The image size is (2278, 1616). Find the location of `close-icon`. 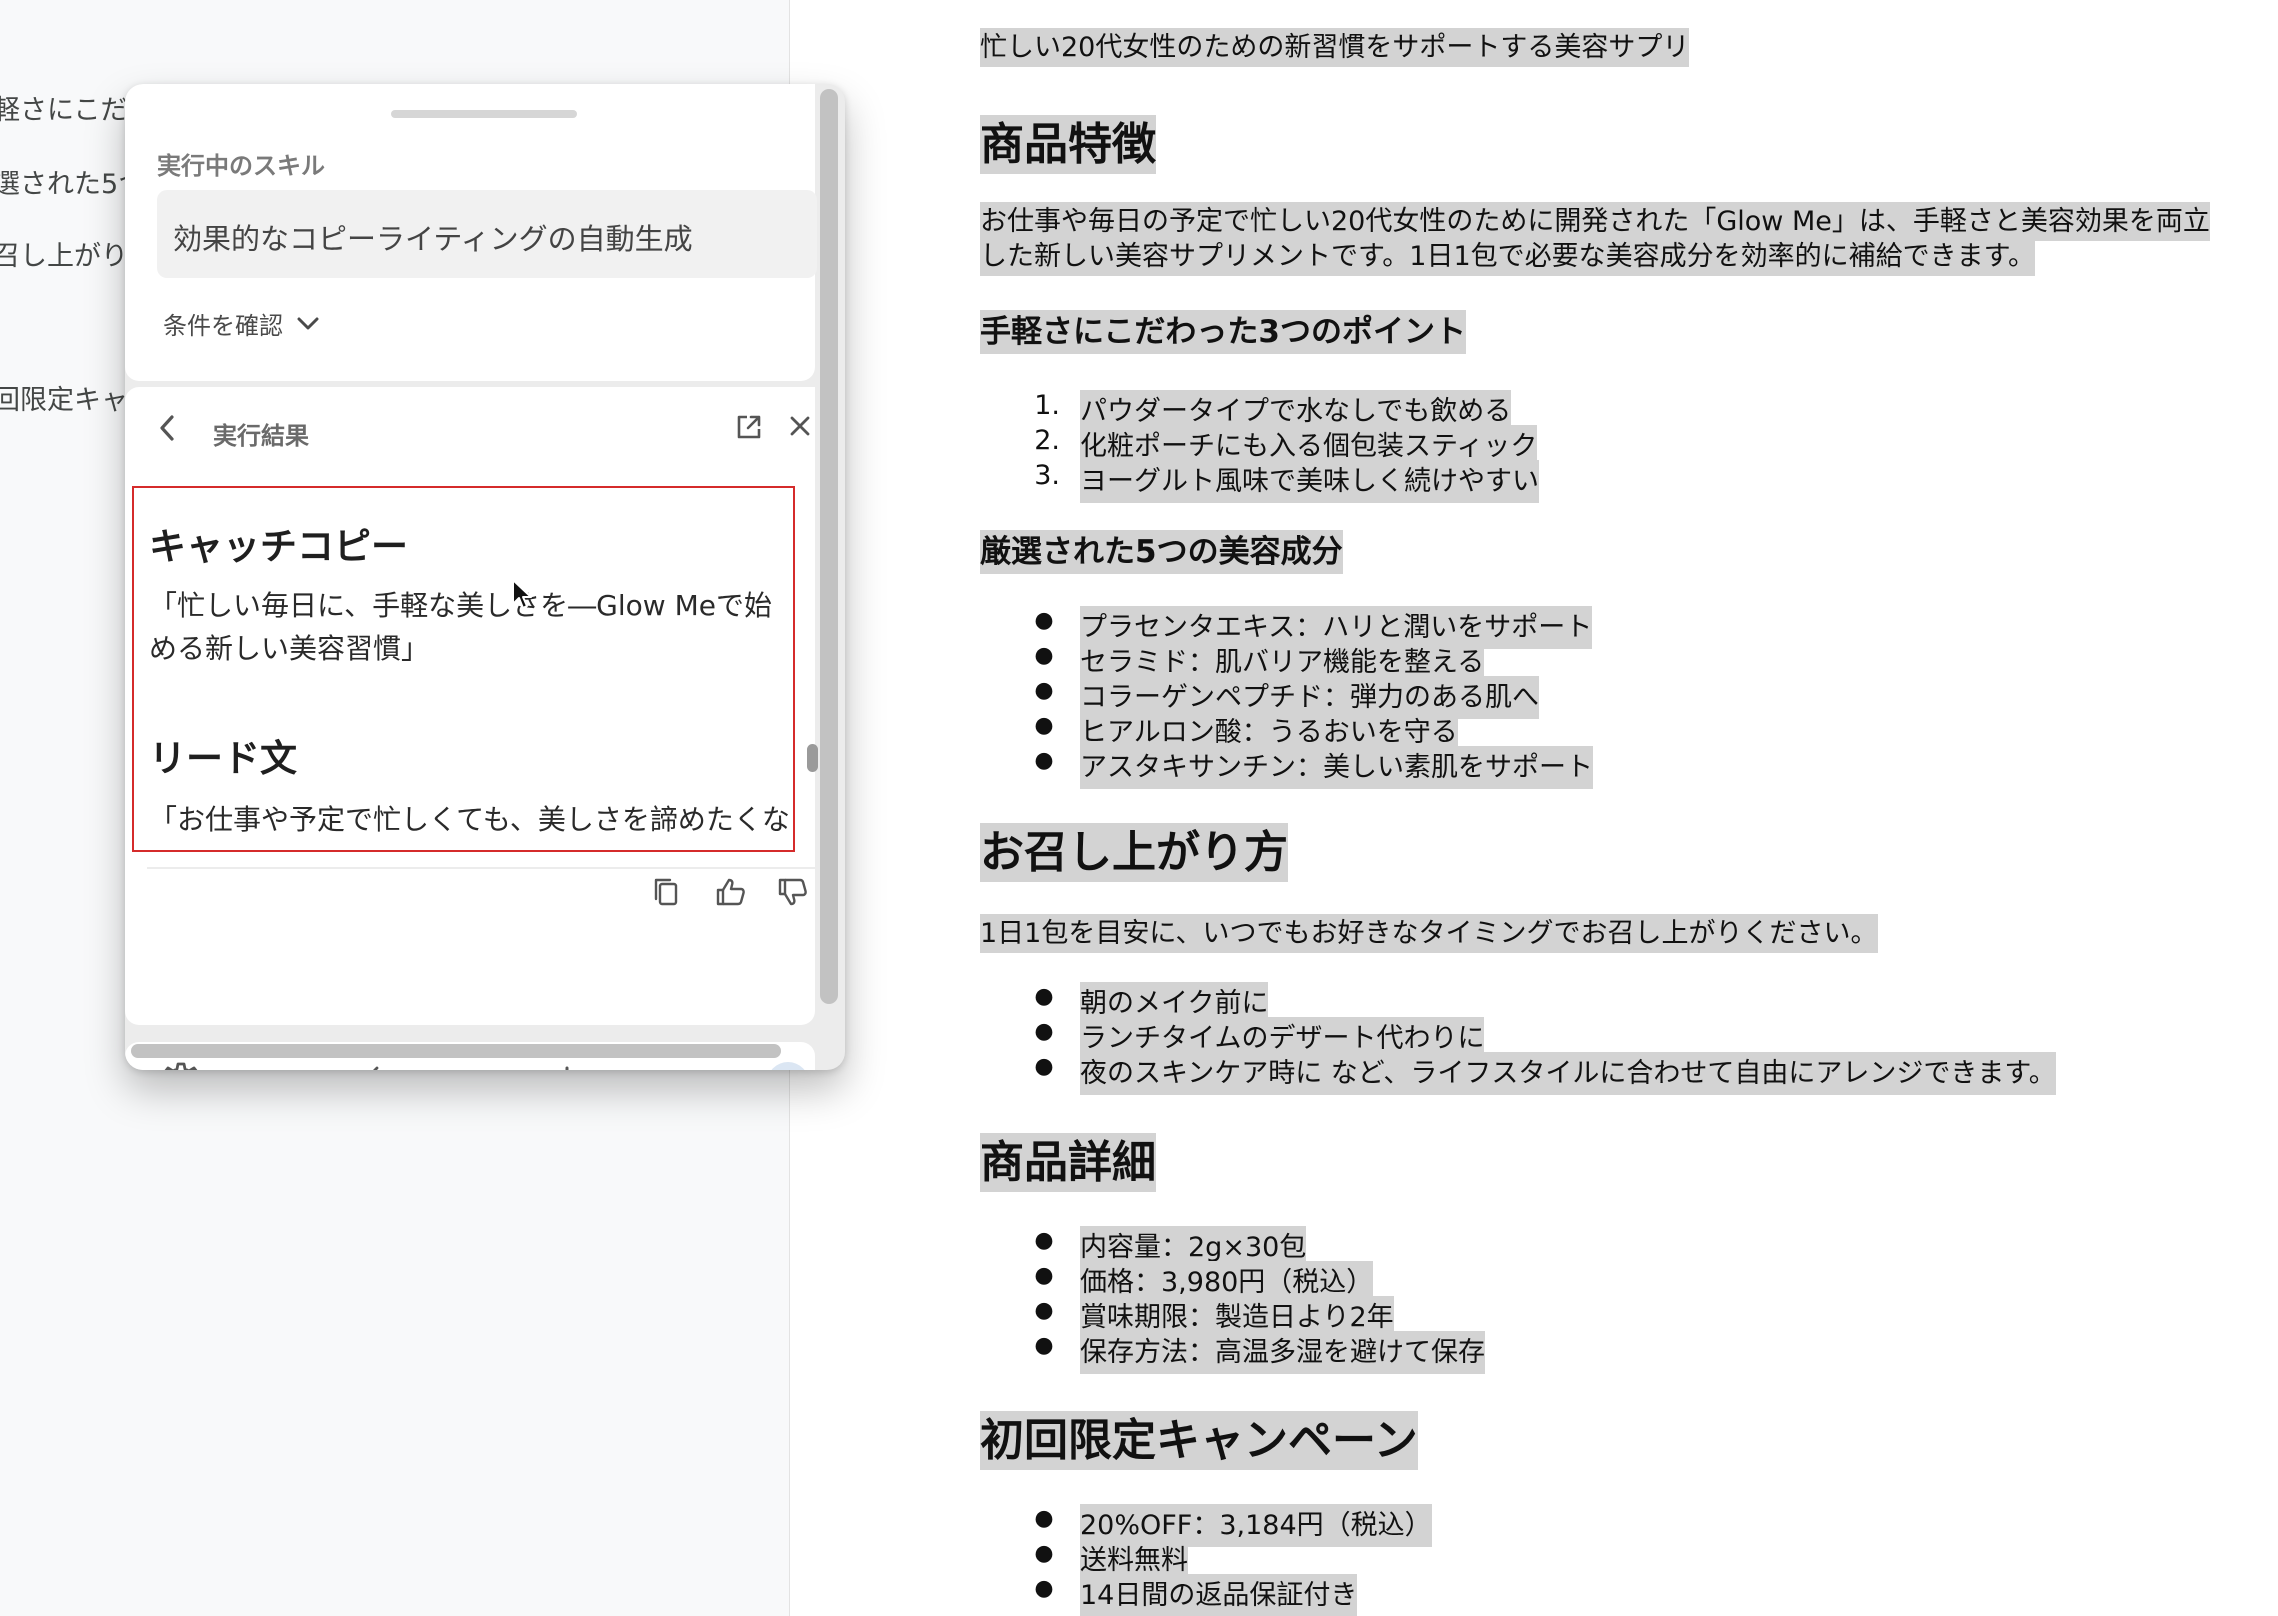

close-icon is located at coordinates (800, 426).